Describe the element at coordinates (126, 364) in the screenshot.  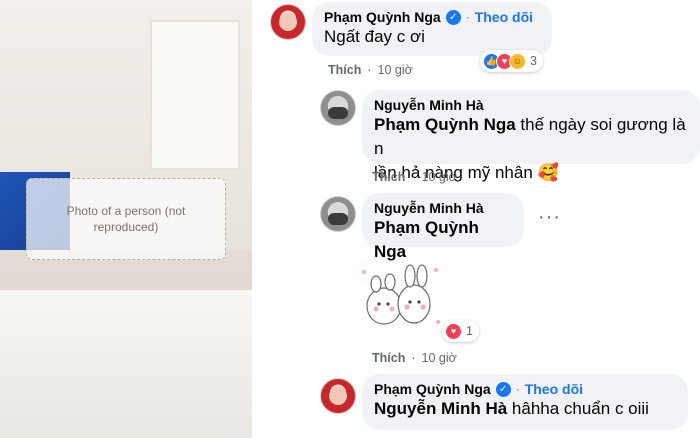
I see `photo-bed` at that location.